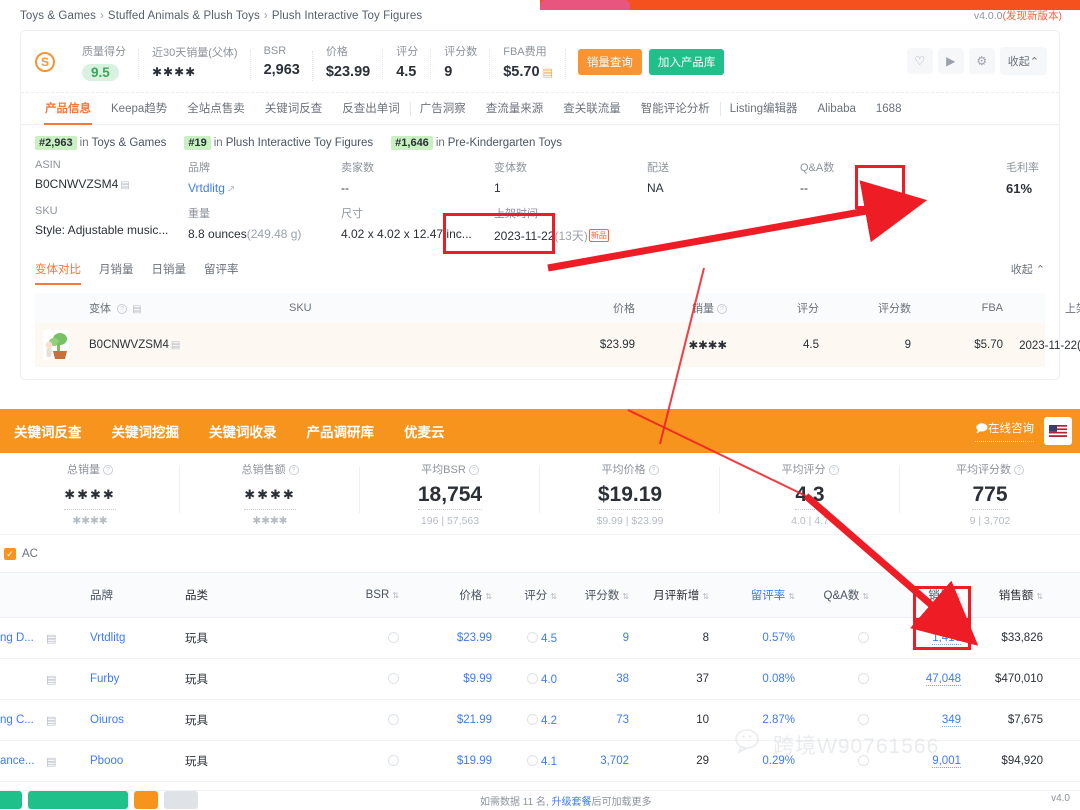  I want to click on row-brand: Oiuros, so click(137, 720).